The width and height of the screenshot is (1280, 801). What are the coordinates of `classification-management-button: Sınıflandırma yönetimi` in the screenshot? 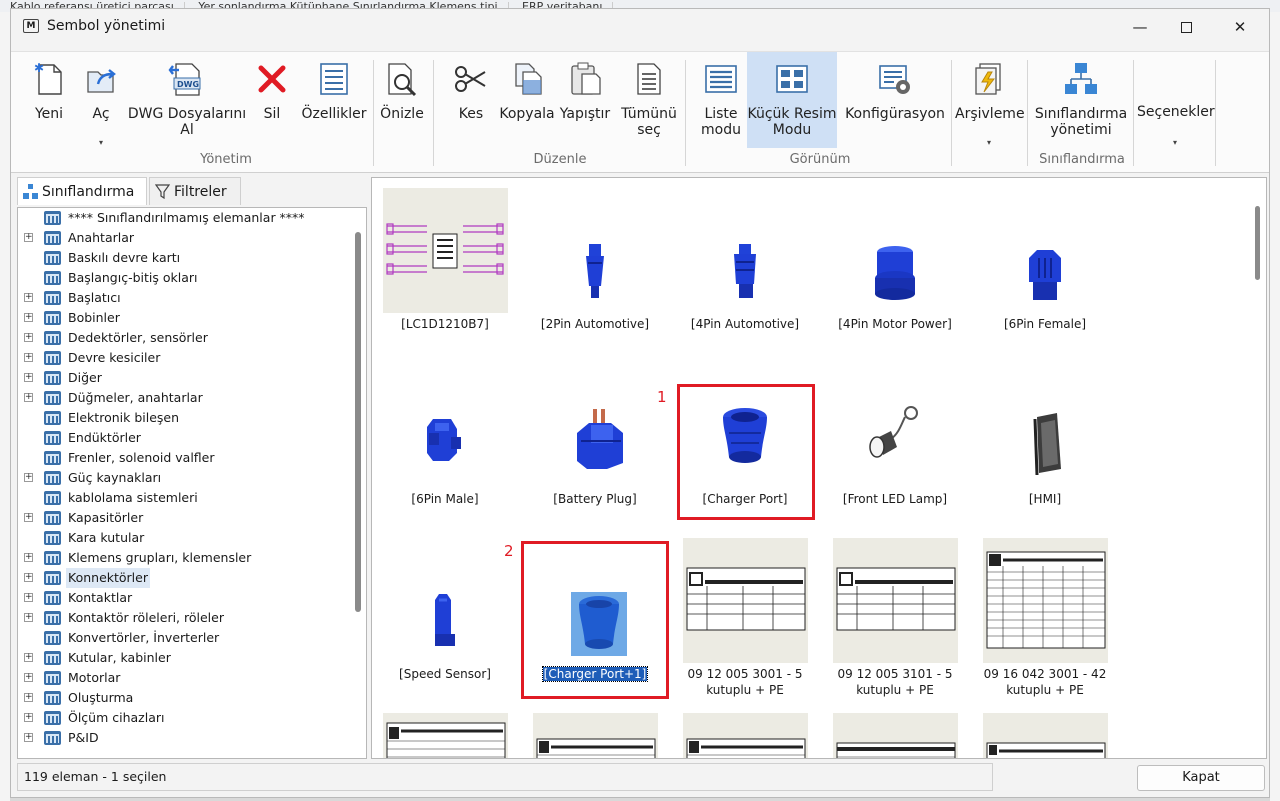 It's located at (1081, 100).